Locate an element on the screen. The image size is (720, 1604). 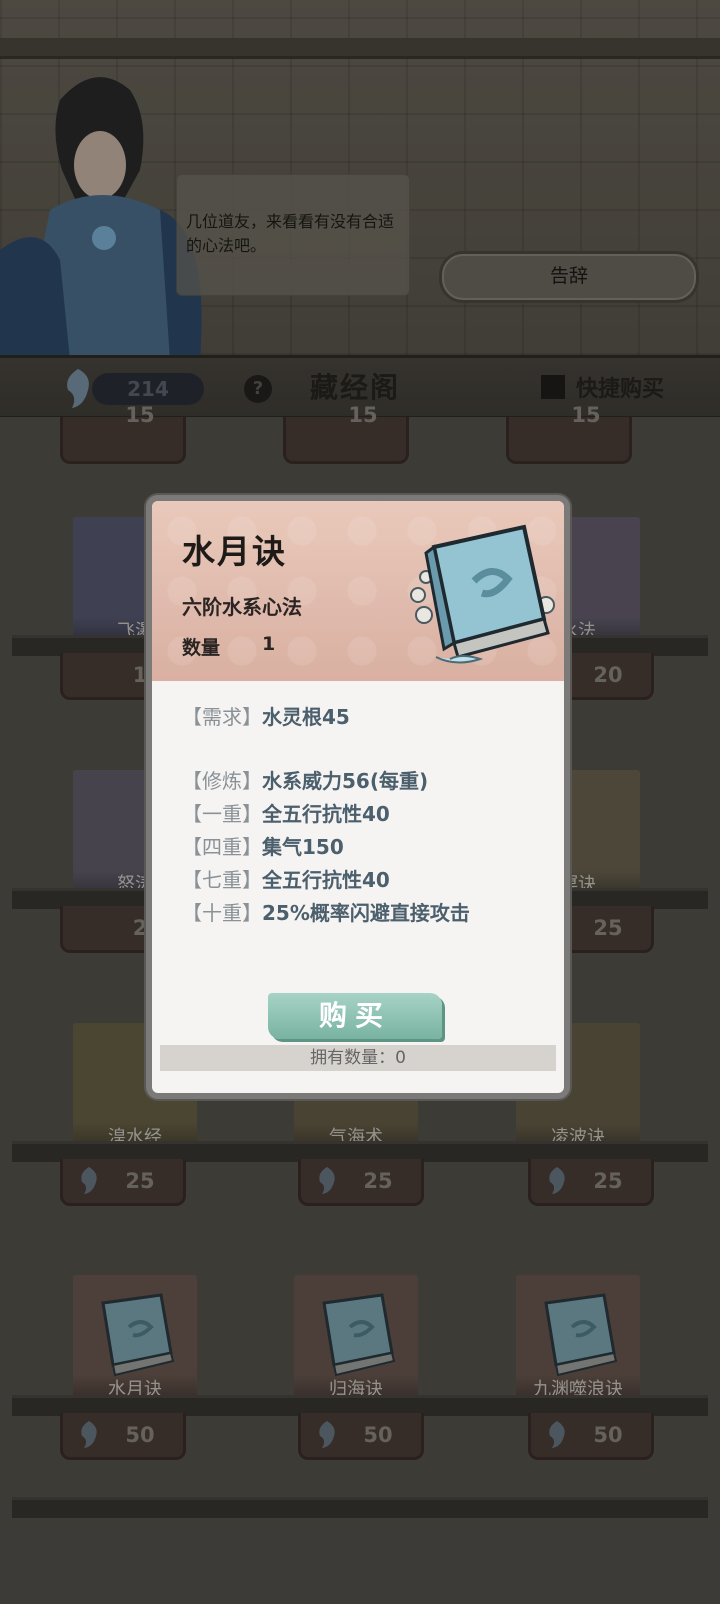
stage-line: 【十重】25%概率闪避直接攻击 is located at coordinates (326, 911).